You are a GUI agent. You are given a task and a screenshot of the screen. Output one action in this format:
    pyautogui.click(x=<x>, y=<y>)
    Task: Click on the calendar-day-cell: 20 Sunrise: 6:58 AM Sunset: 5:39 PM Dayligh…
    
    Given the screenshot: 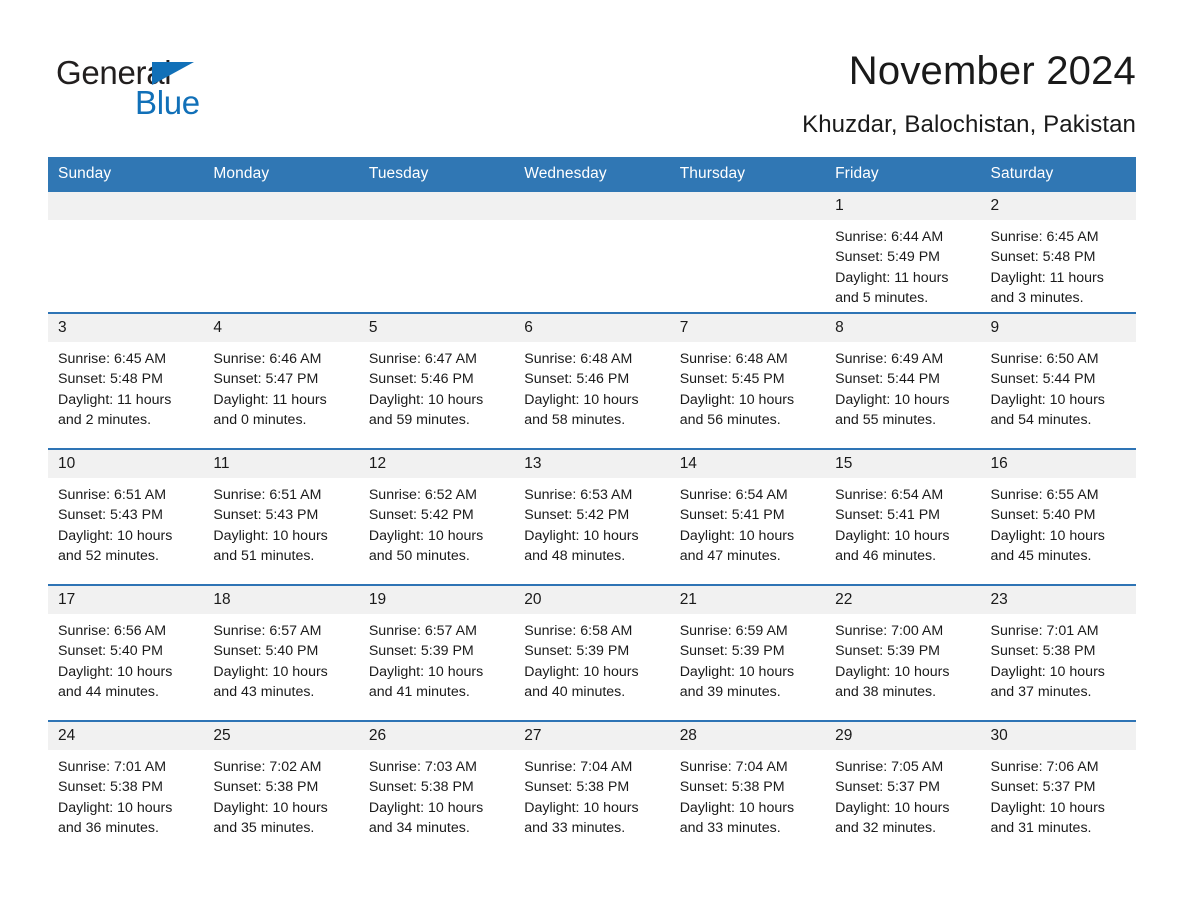 What is the action you would take?
    pyautogui.click(x=592, y=653)
    